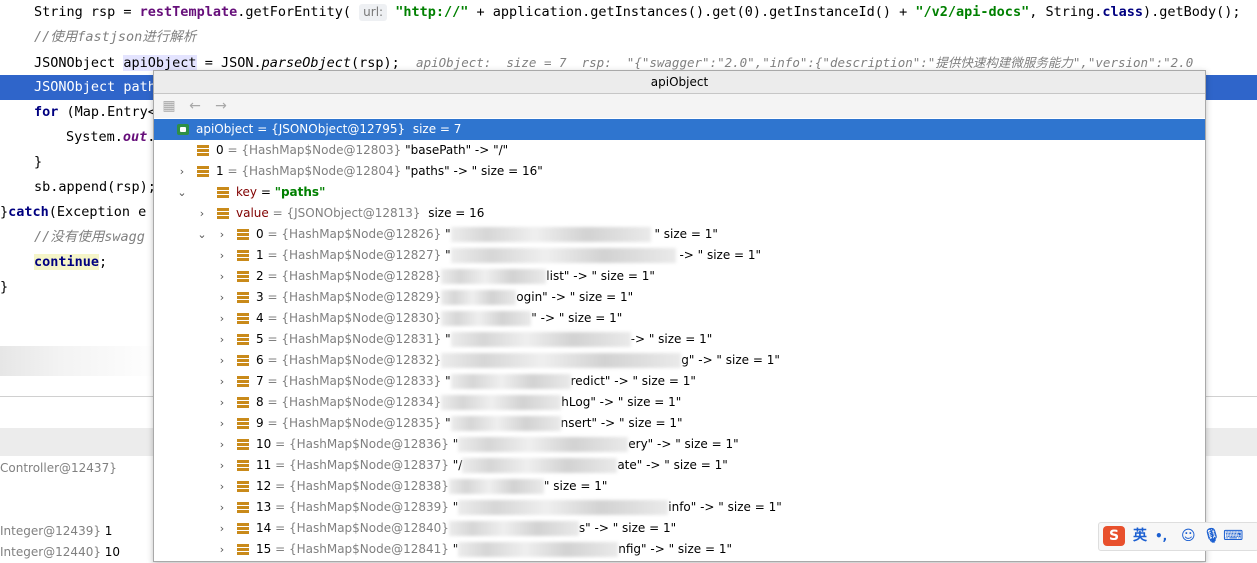 This screenshot has width=1257, height=563. Describe the element at coordinates (1233, 536) in the screenshot. I see `keyboard-icon: ⌨` at that location.